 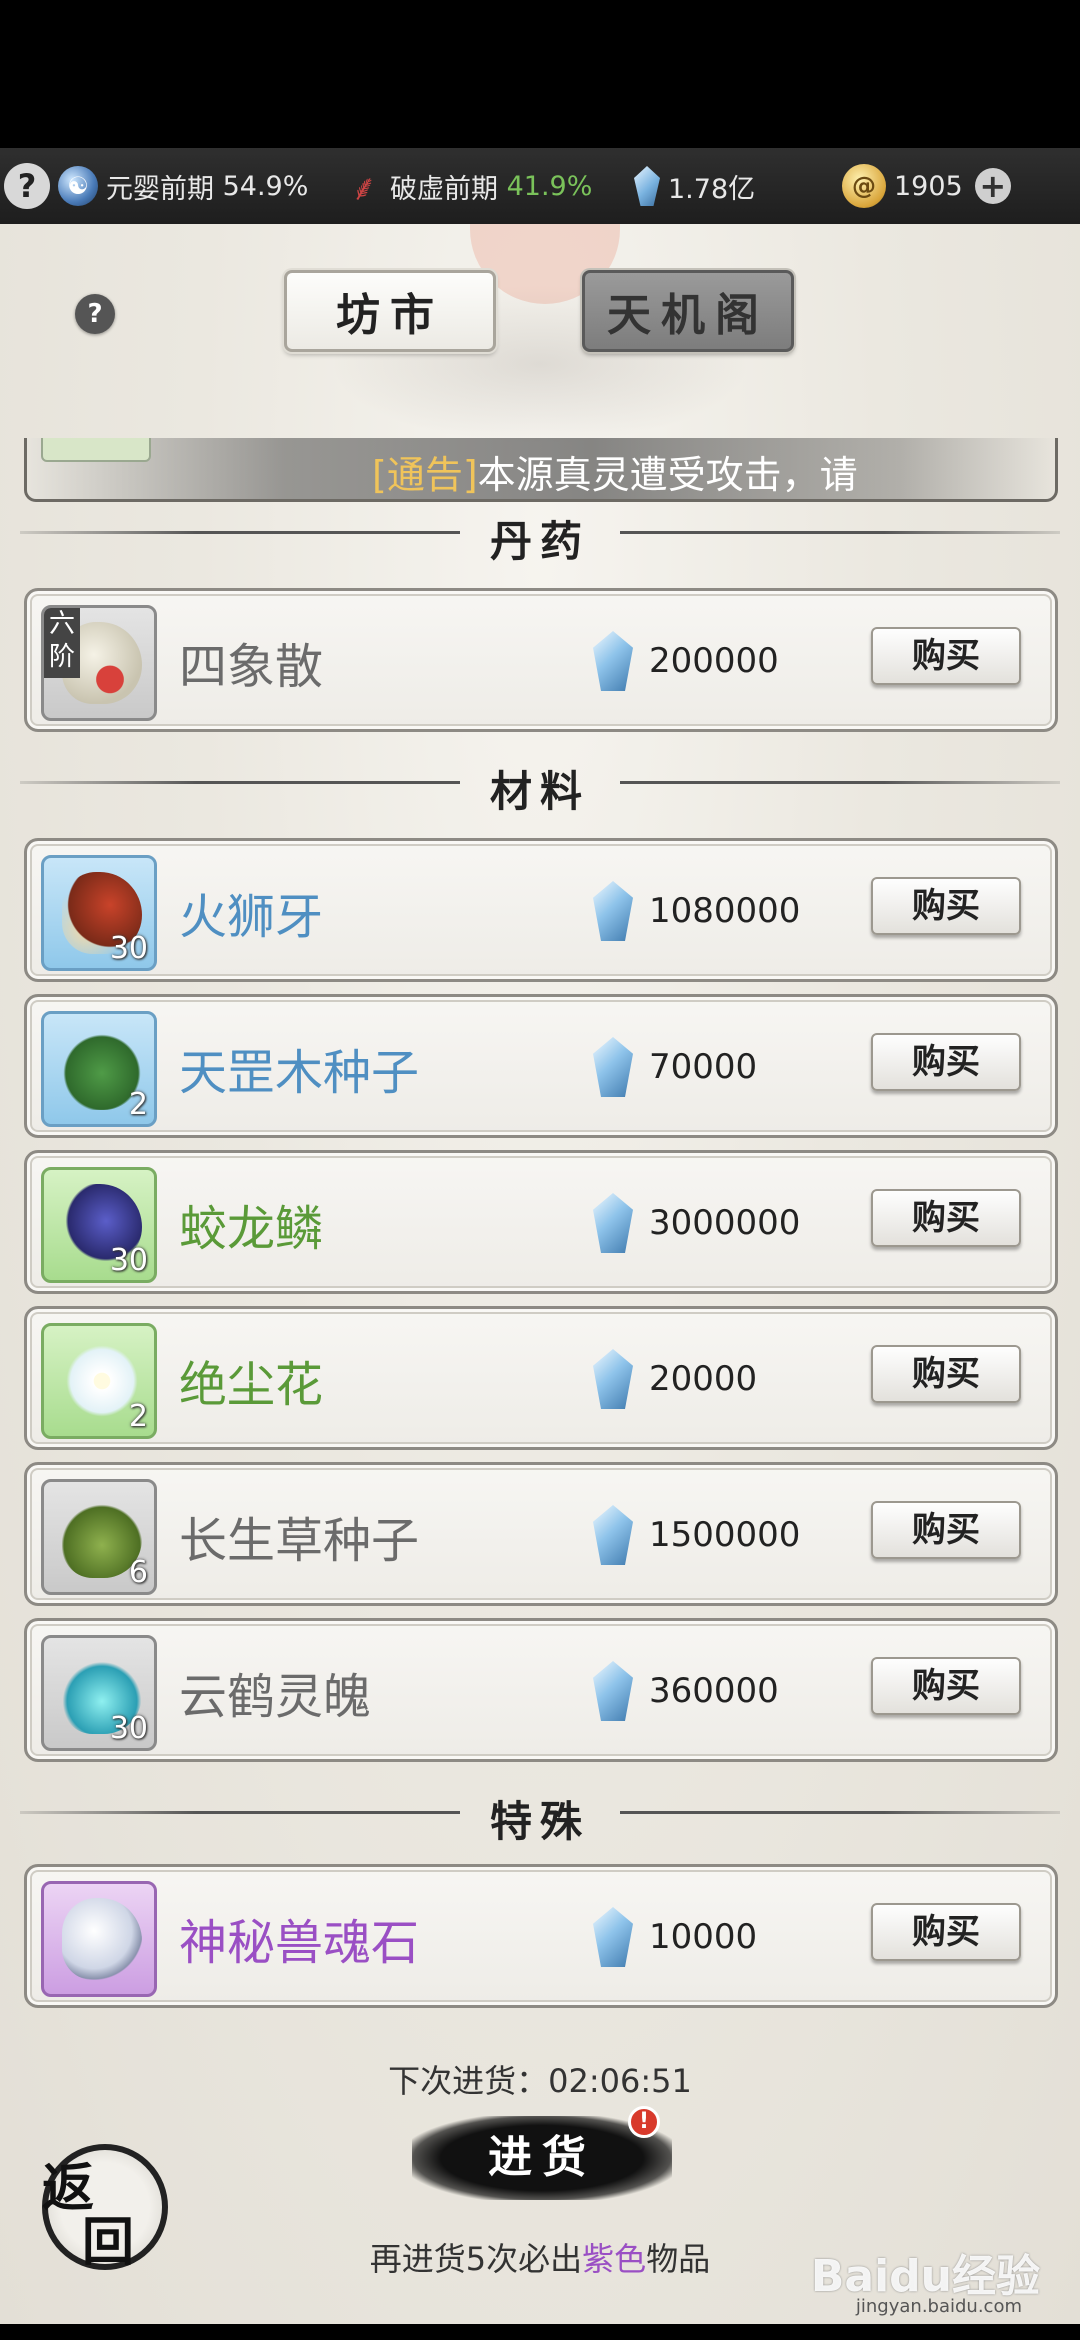 I want to click on realm-1-percent: 54.9%, so click(x=265, y=186).